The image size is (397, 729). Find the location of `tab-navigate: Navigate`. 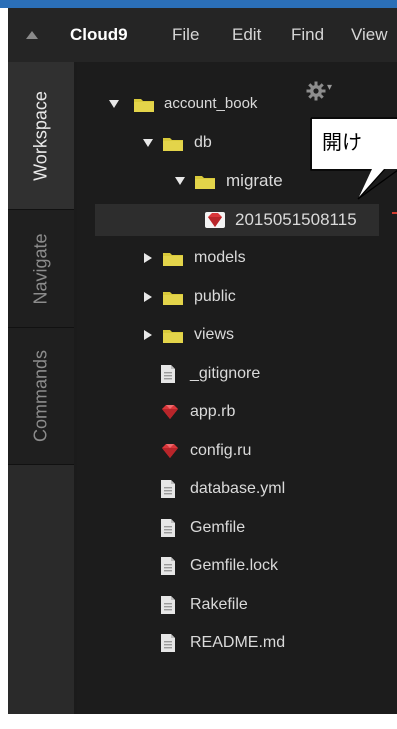

tab-navigate: Navigate is located at coordinates (41, 269).